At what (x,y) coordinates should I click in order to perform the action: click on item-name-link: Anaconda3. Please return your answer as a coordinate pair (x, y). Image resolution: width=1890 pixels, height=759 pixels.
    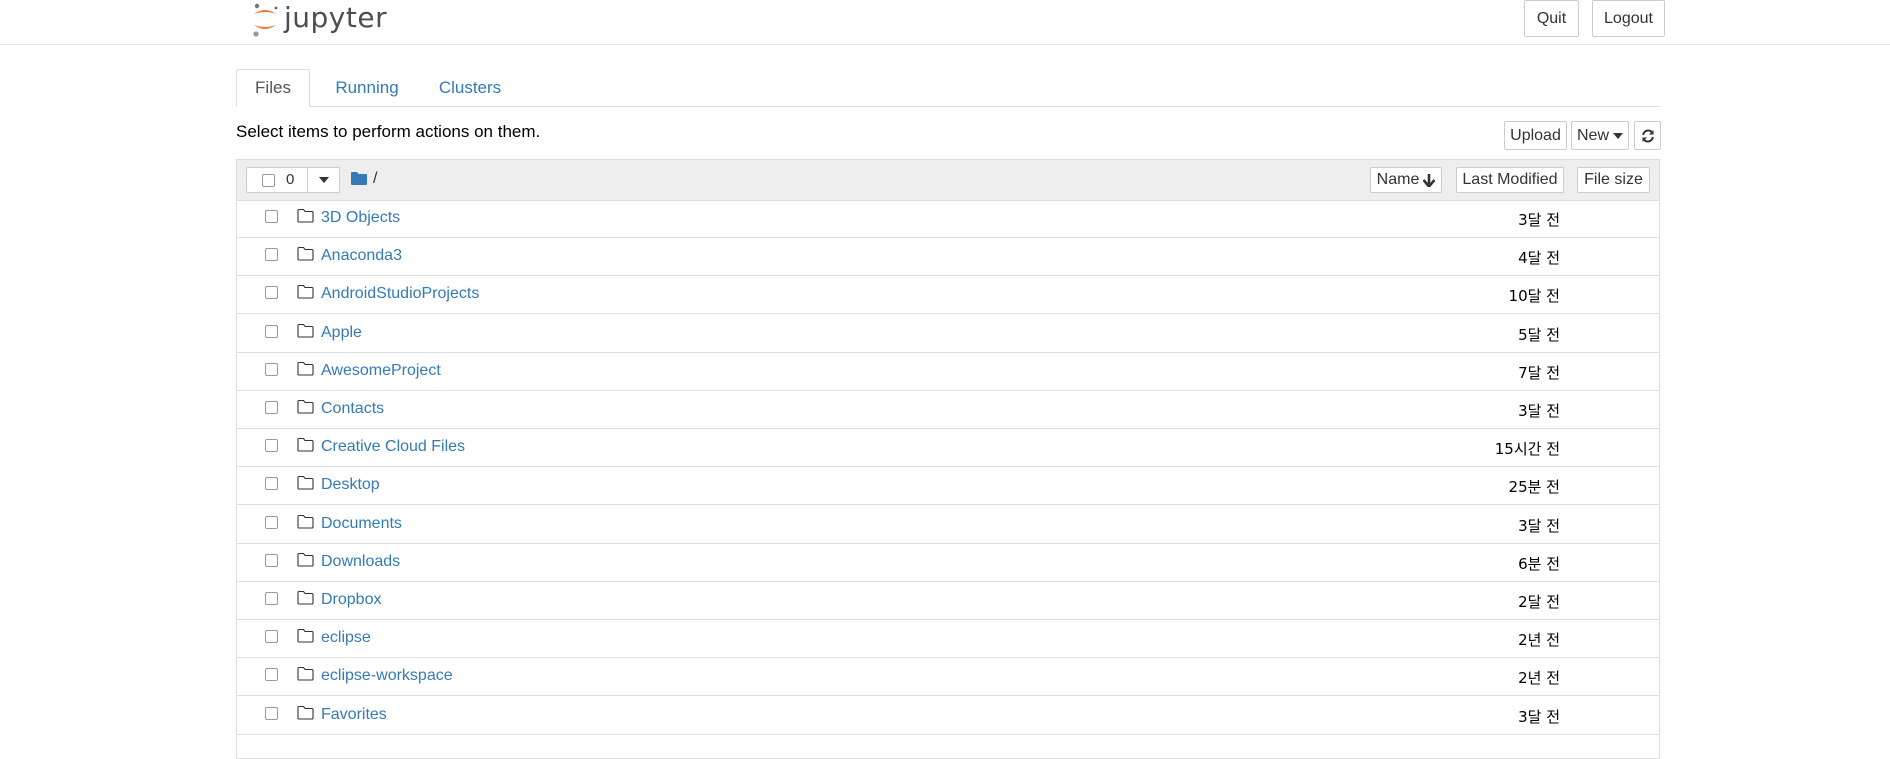
    Looking at the image, I should click on (361, 256).